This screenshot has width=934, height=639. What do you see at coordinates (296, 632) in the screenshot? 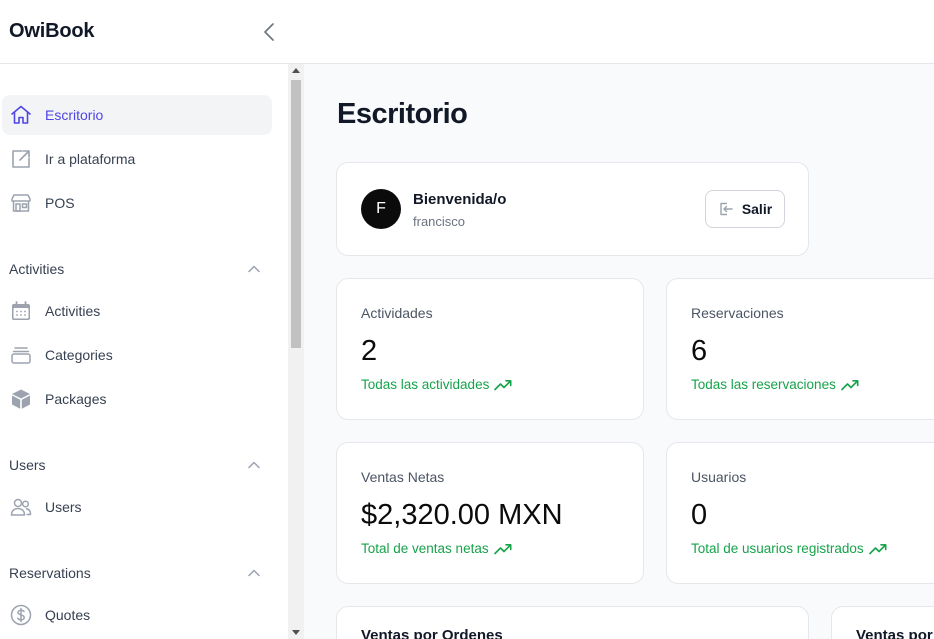
I see `scroll-down-arrow-icon` at bounding box center [296, 632].